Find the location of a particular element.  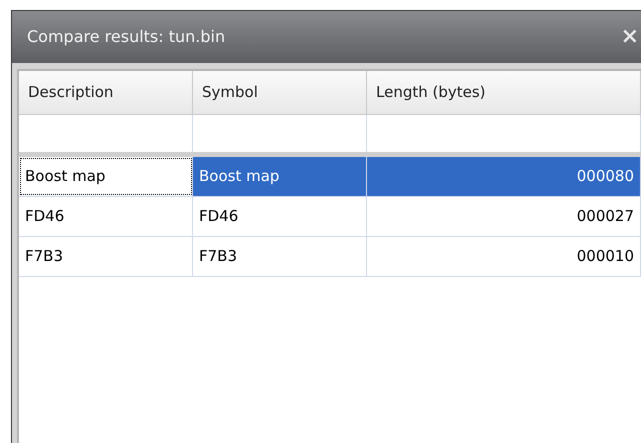

column-header: Description is located at coordinates (106, 92).